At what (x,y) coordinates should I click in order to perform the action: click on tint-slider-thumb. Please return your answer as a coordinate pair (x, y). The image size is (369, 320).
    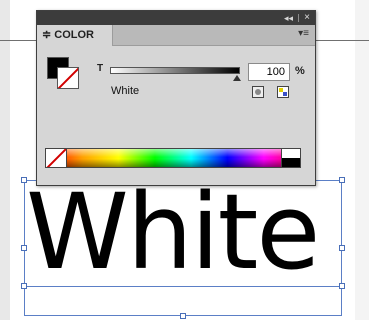
    Looking at the image, I should click on (237, 78).